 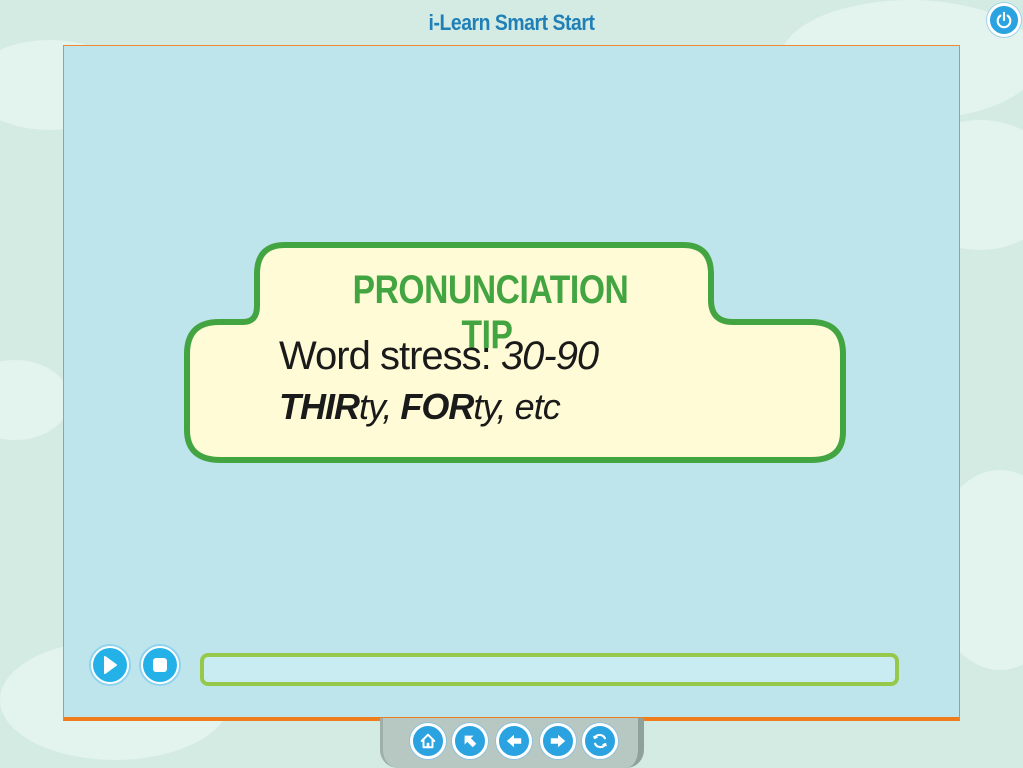 I want to click on stressed-syllable: THIR, so click(x=319, y=406).